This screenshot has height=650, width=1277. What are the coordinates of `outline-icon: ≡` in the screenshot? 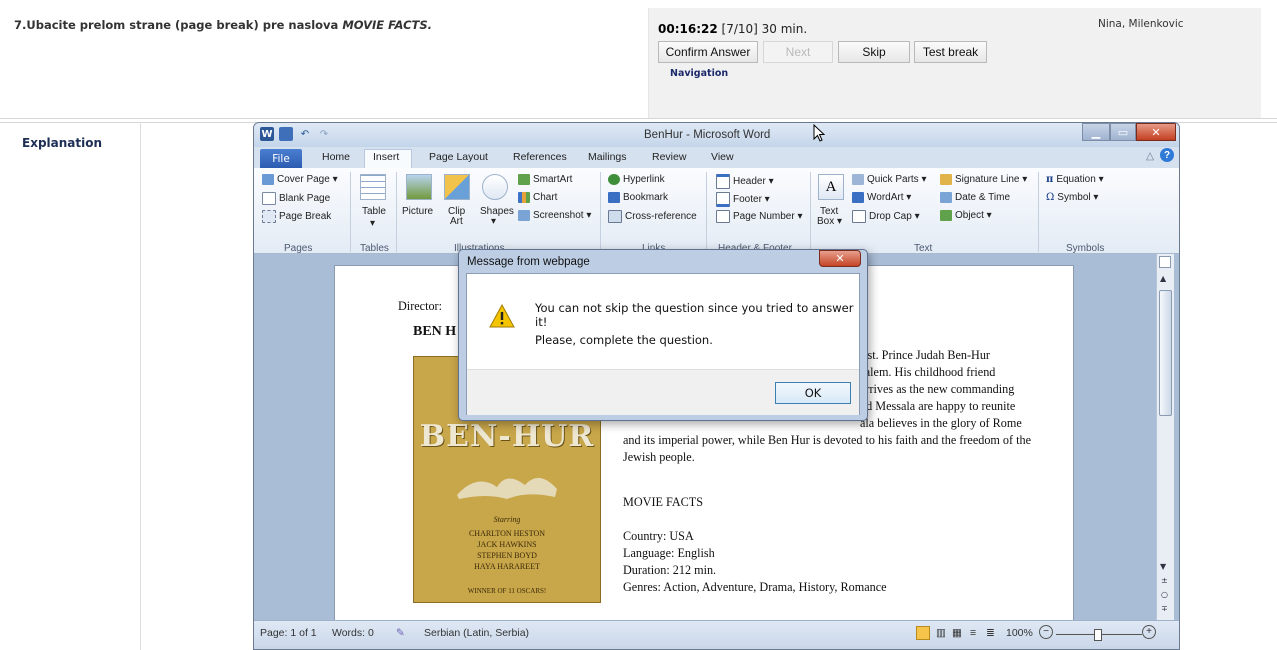 It's located at (973, 633).